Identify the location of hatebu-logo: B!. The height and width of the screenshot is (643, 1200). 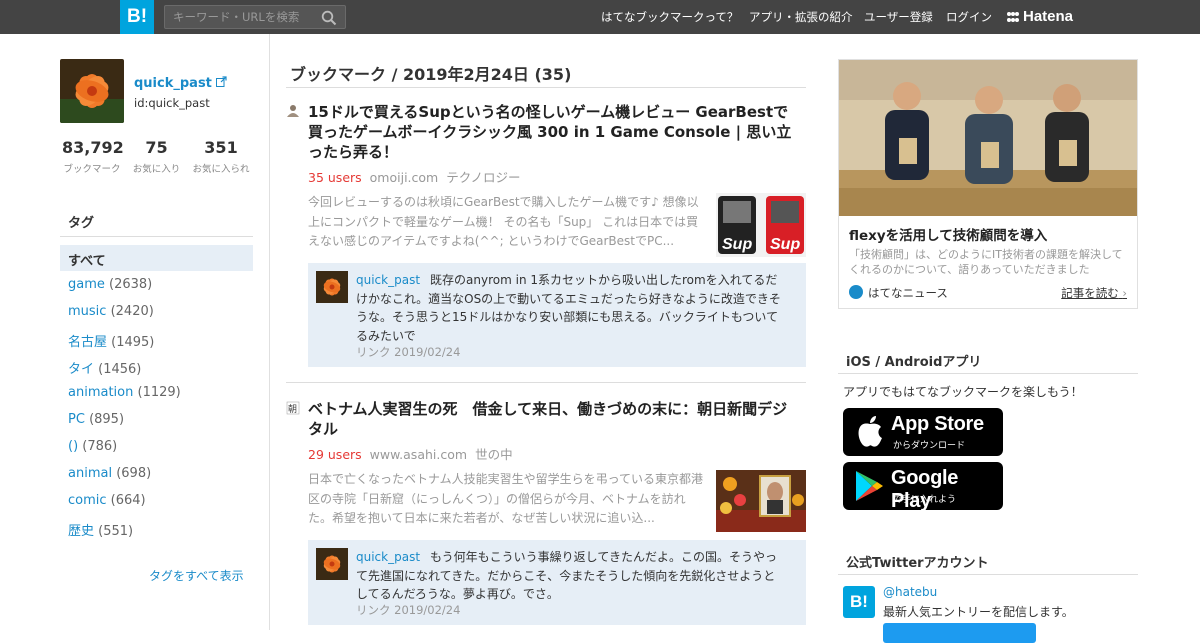
(137, 17).